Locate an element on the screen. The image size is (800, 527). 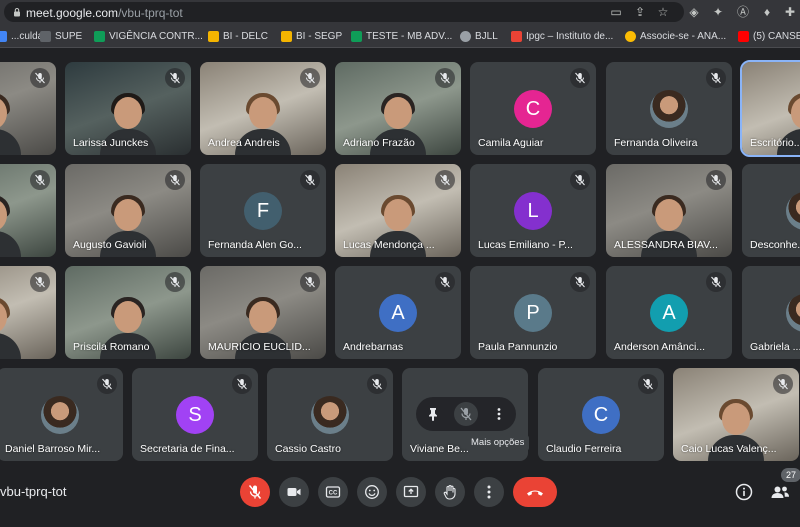
url-host: meet.google.com is located at coordinates (72, 13).